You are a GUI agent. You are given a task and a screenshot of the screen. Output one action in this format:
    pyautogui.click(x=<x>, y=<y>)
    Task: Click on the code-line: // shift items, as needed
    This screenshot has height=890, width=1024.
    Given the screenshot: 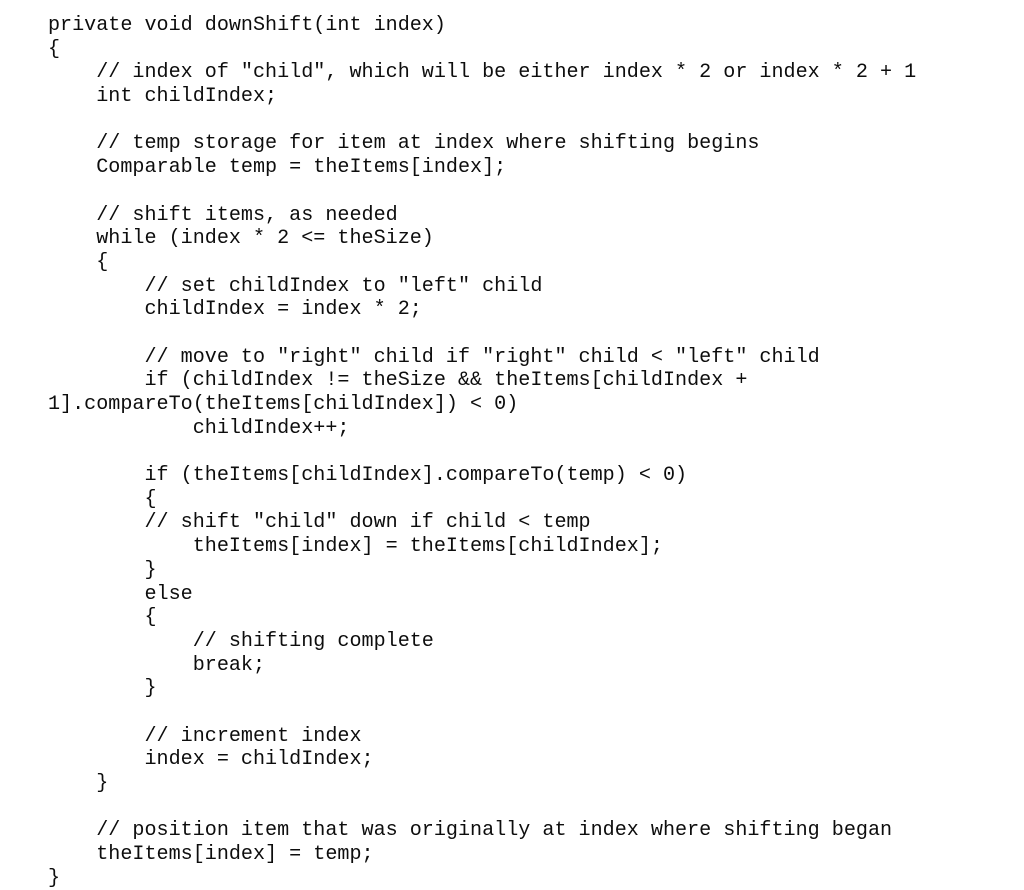 What is the action you would take?
    pyautogui.click(x=223, y=215)
    